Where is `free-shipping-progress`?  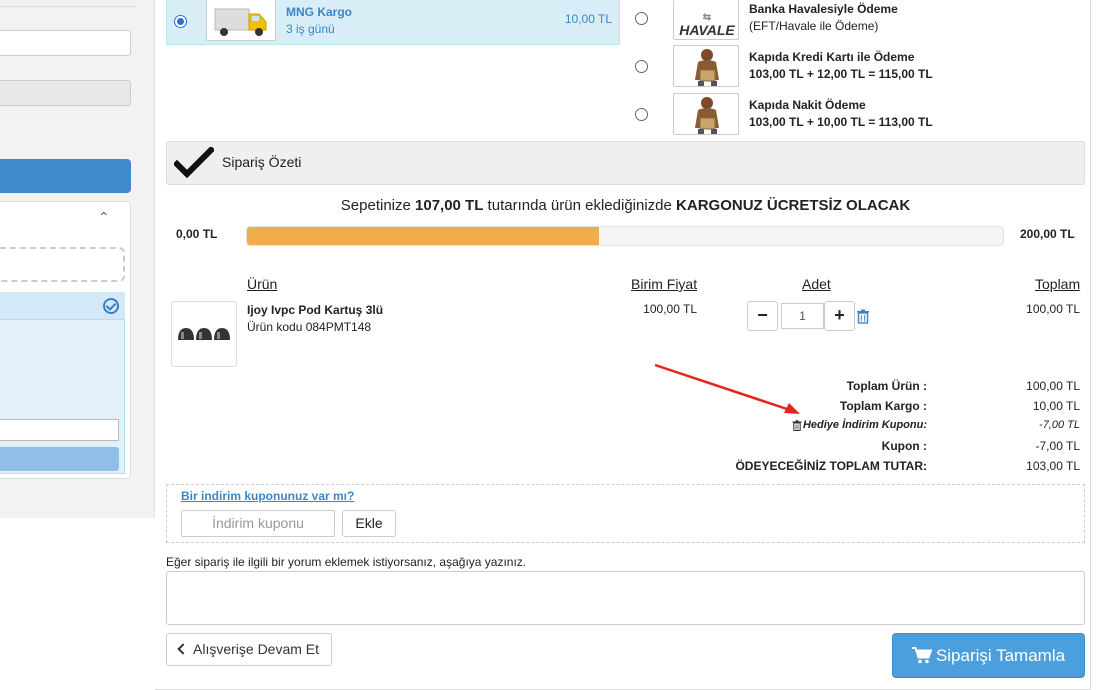 free-shipping-progress is located at coordinates (625, 236).